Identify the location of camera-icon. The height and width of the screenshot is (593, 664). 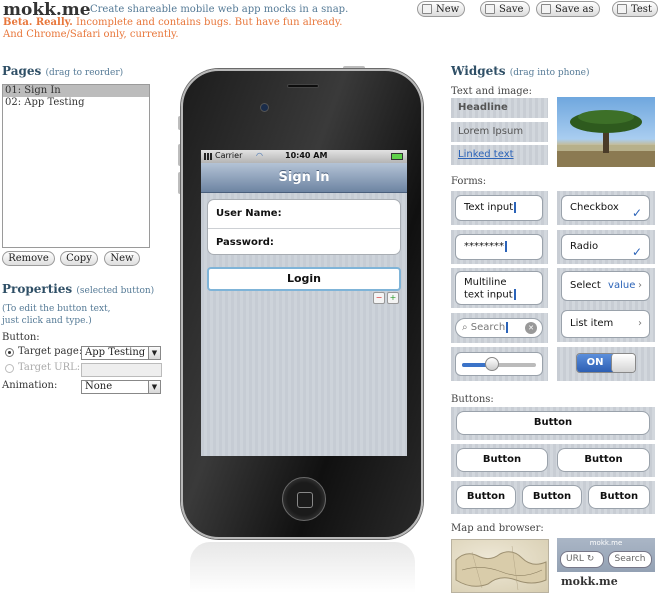
(264, 107).